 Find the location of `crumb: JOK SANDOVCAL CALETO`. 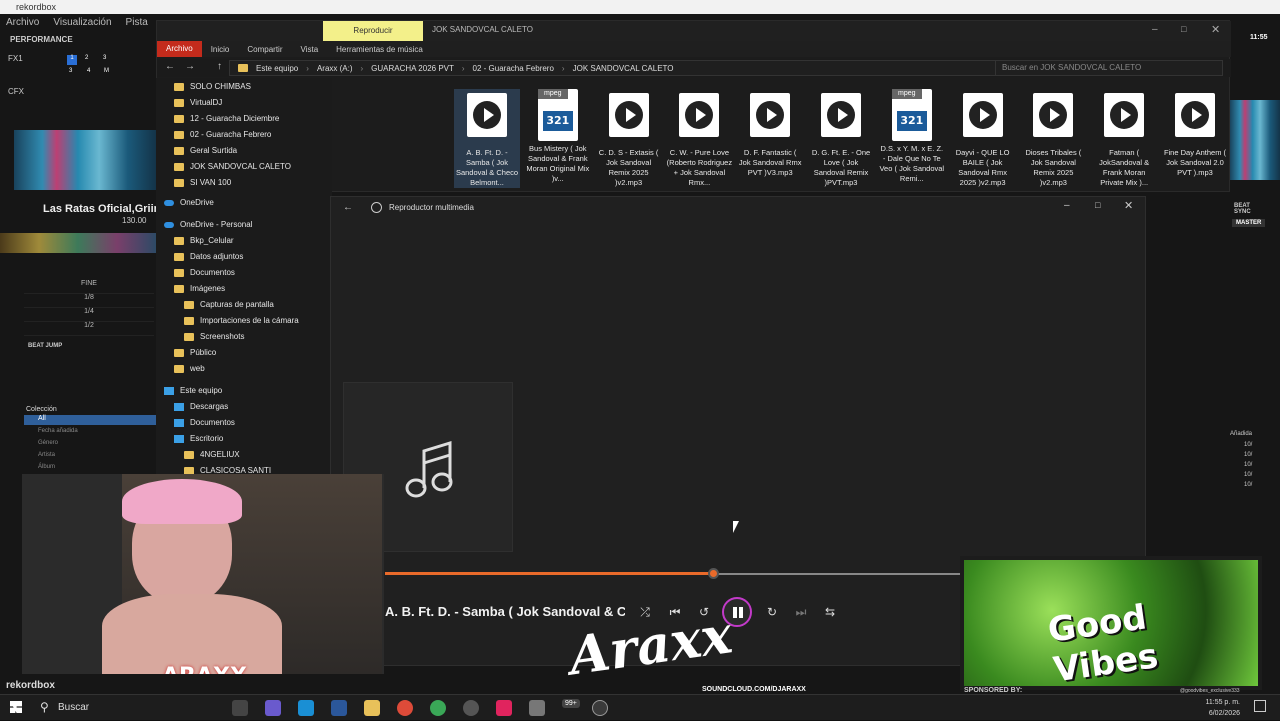

crumb: JOK SANDOVCAL CALETO is located at coordinates (623, 68).